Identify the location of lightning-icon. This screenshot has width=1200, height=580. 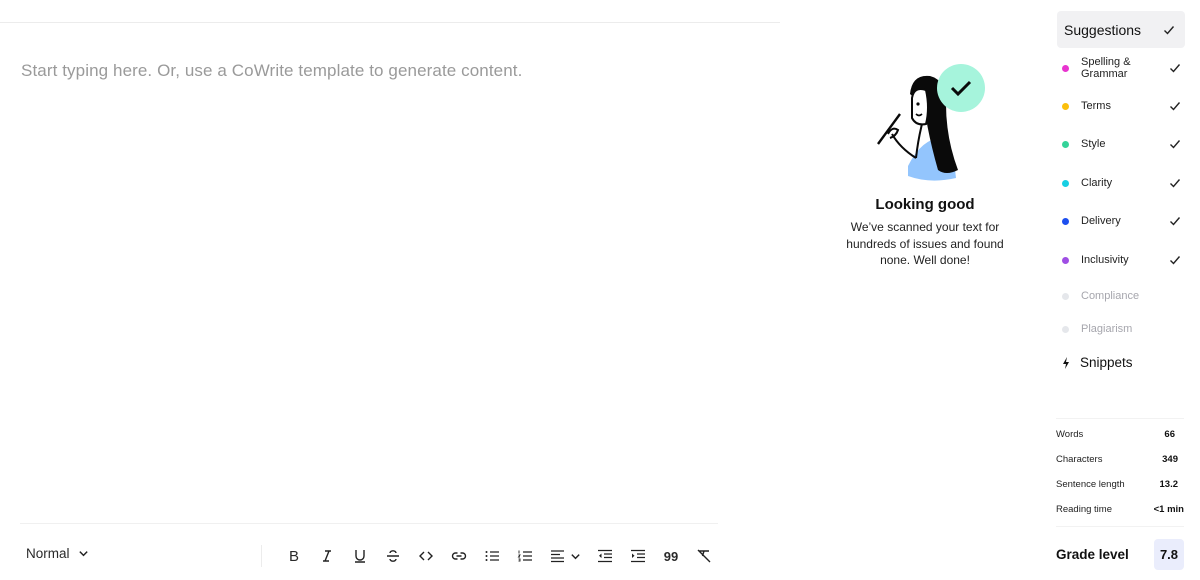
(1066, 362).